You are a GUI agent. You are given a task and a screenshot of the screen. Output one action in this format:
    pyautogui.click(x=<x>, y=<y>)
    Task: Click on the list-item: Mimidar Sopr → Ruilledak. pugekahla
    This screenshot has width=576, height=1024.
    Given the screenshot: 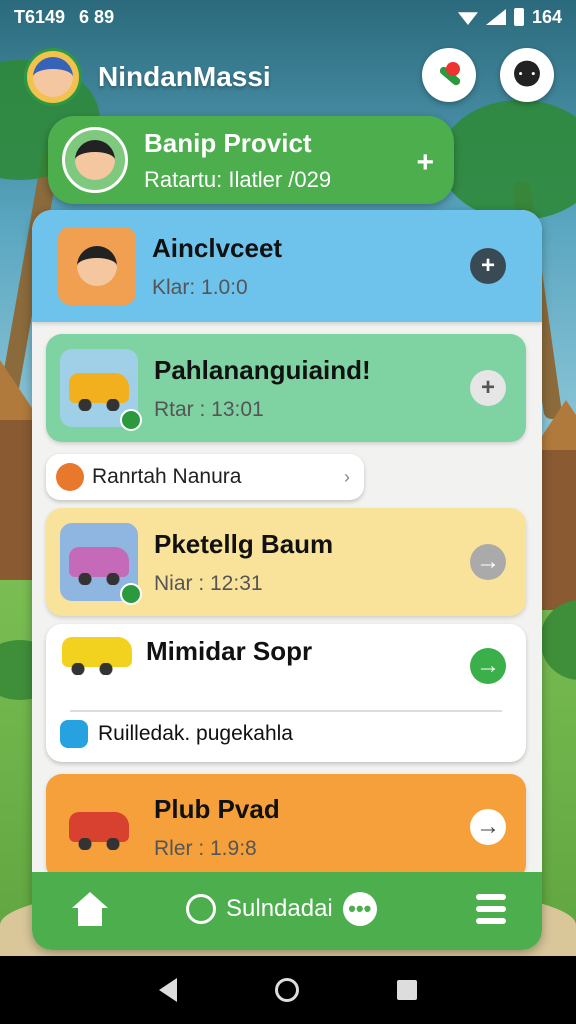 What is the action you would take?
    pyautogui.click(x=286, y=693)
    